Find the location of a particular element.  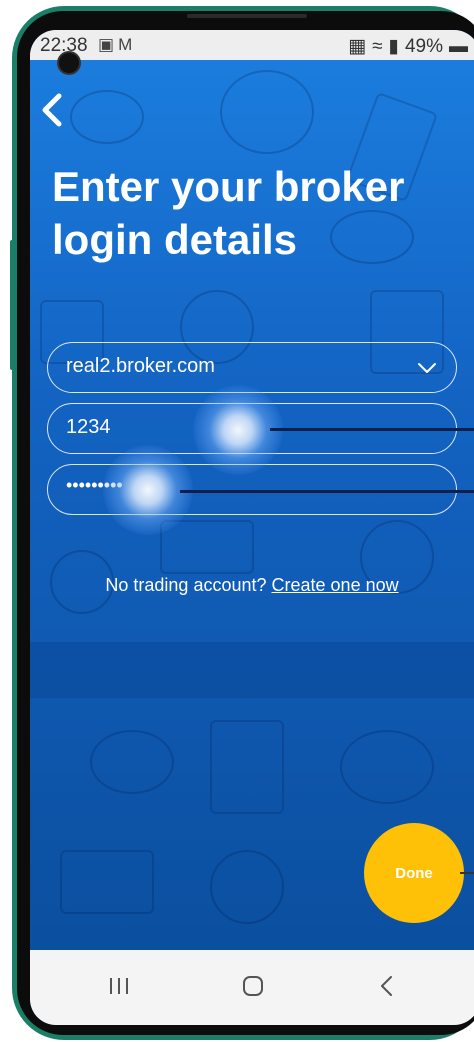

signup-prompt-text: No trading account? is located at coordinates (186, 585).